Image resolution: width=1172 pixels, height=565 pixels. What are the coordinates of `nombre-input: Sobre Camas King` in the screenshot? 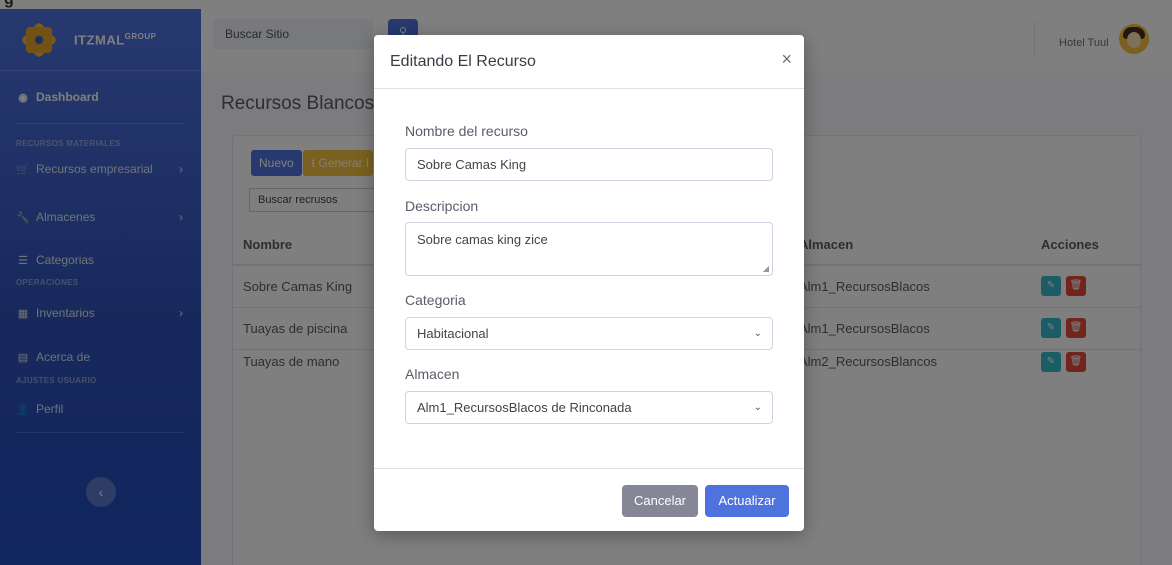 It's located at (589, 164).